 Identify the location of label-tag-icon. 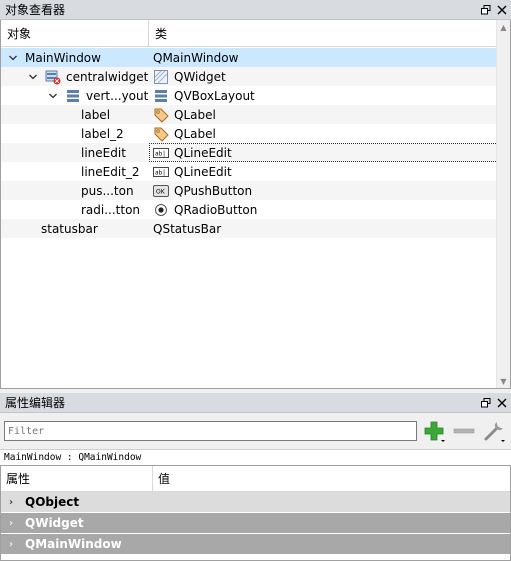
(161, 115).